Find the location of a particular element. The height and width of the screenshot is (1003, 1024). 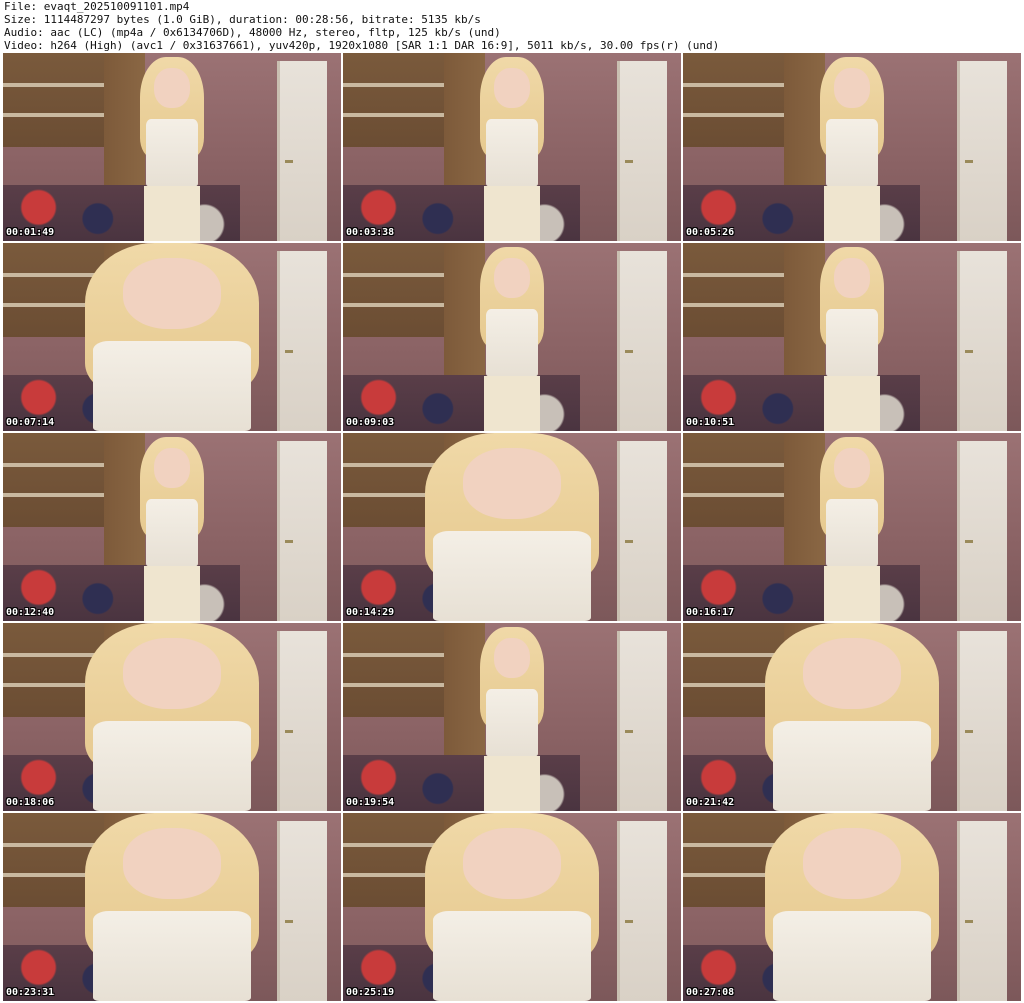

video-thumbnail: 00:16:17 is located at coordinates (852, 527).